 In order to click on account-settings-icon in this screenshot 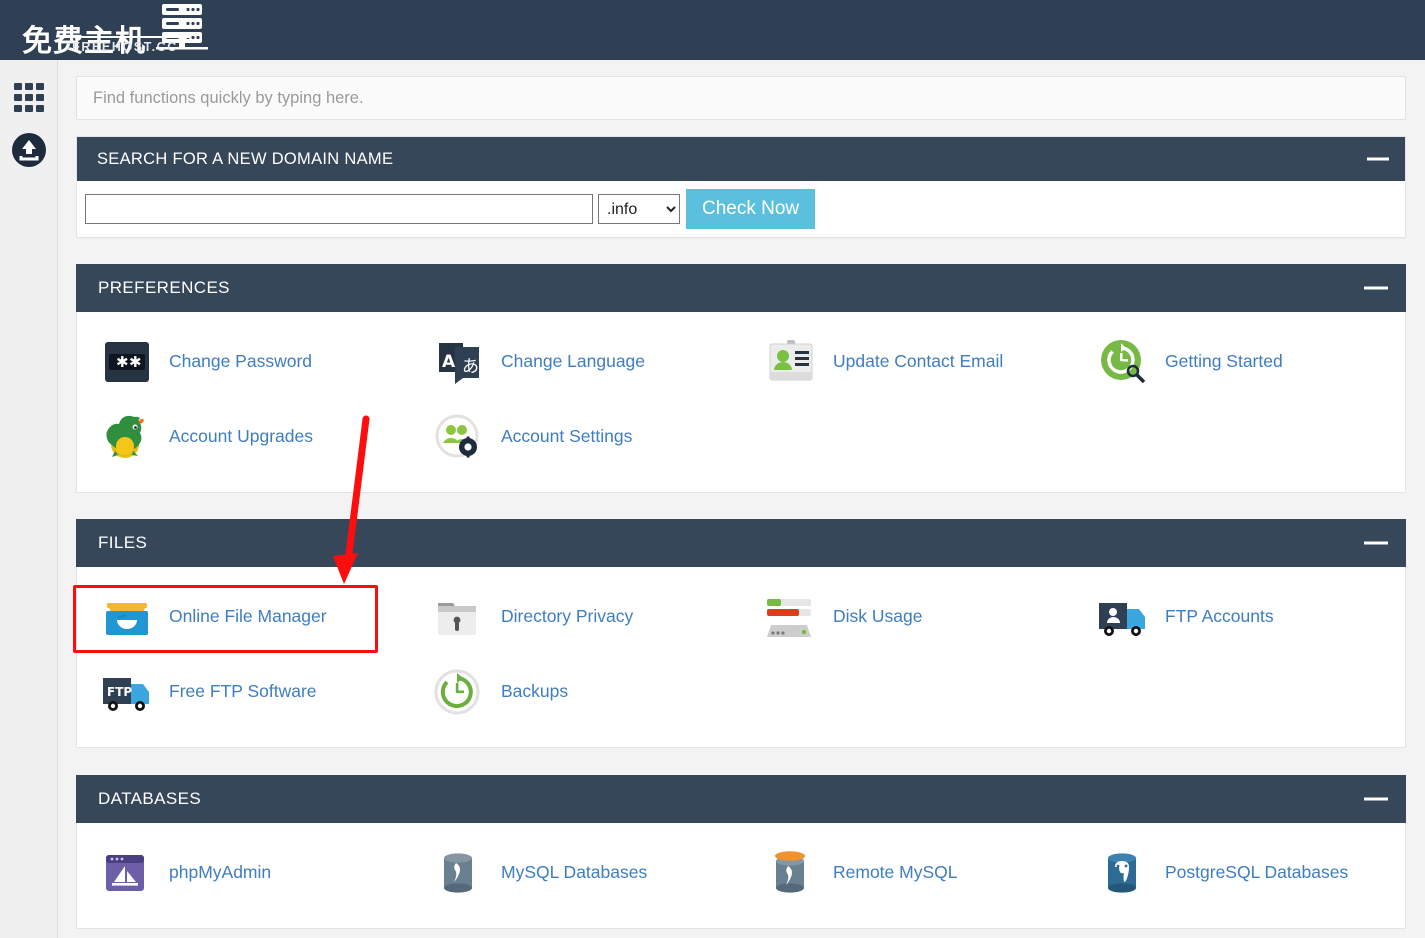, I will do `click(459, 437)`.